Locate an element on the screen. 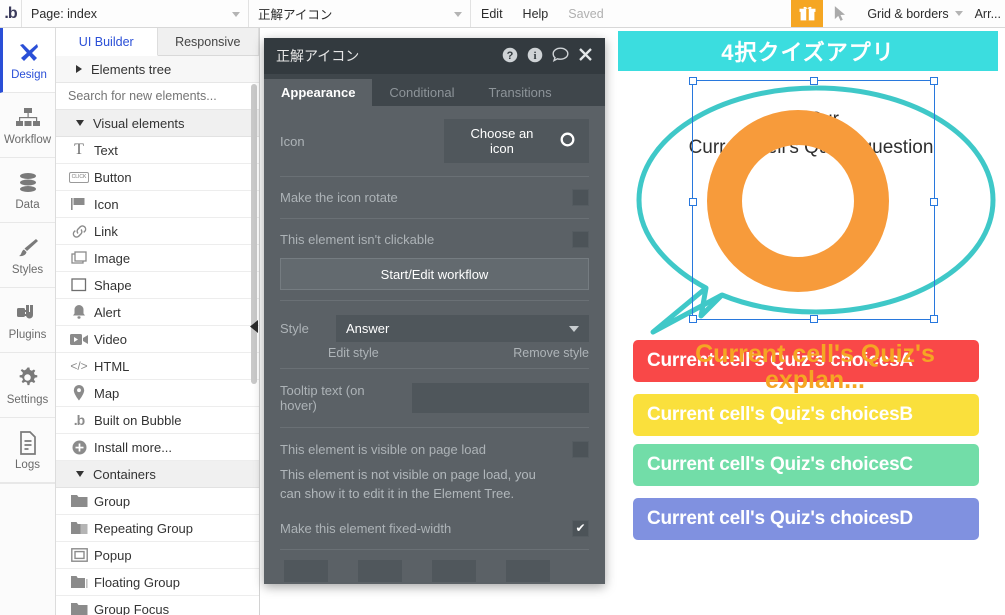 The height and width of the screenshot is (615, 1005). group-containers: Containers is located at coordinates (157, 474).